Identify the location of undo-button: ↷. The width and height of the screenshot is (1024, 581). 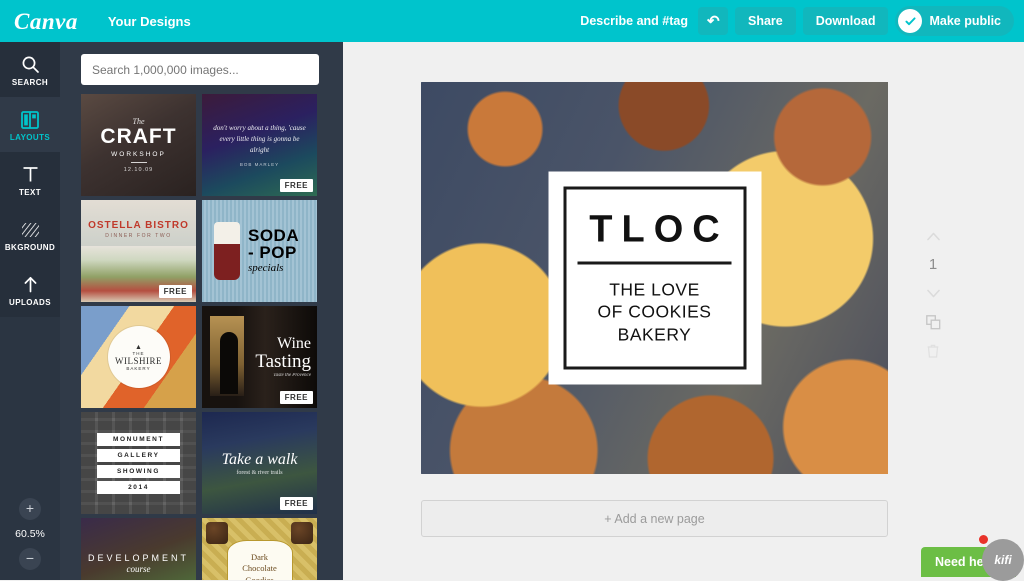
(712, 21).